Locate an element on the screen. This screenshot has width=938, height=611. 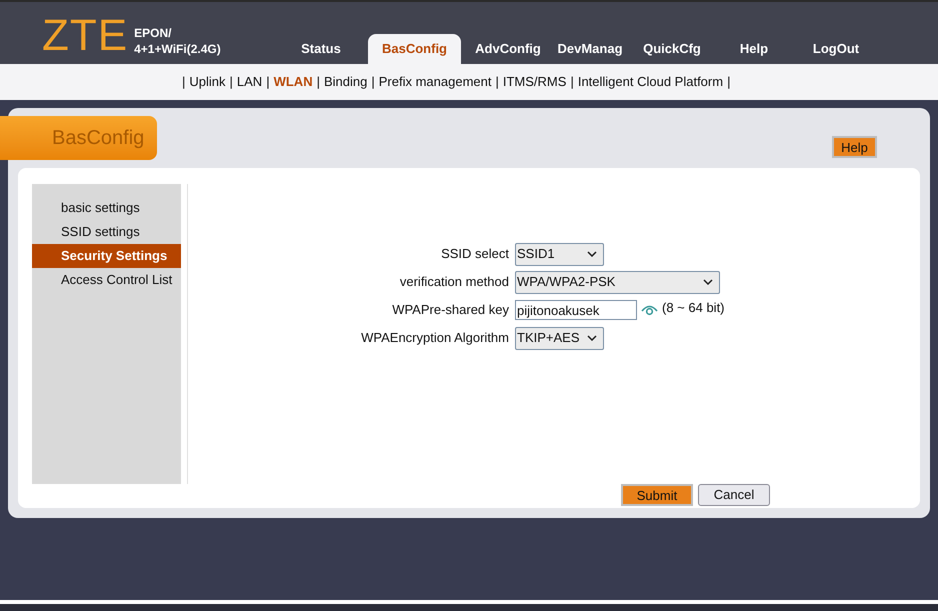
input-field: pijitonoakusek is located at coordinates (576, 310).